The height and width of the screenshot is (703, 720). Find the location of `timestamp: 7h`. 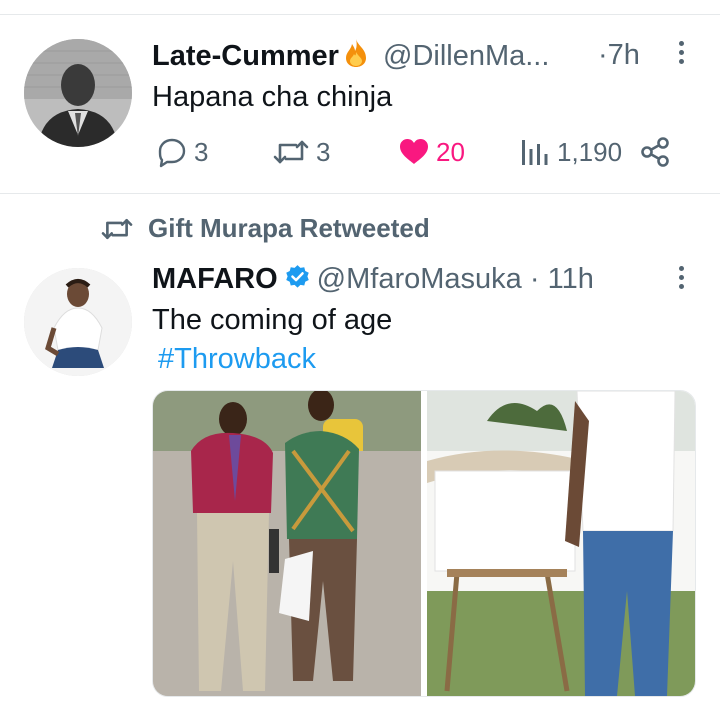

timestamp: 7h is located at coordinates (624, 55).